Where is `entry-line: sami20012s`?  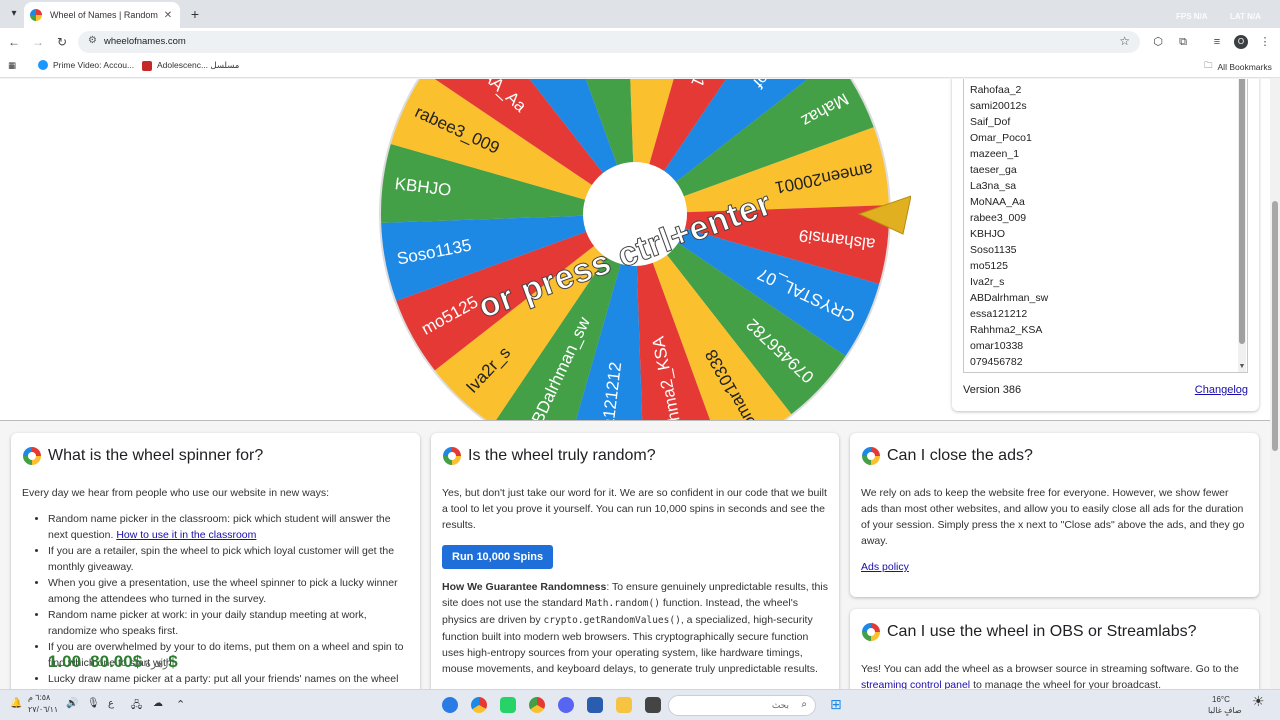
entry-line: sami20012s is located at coordinates (1105, 106).